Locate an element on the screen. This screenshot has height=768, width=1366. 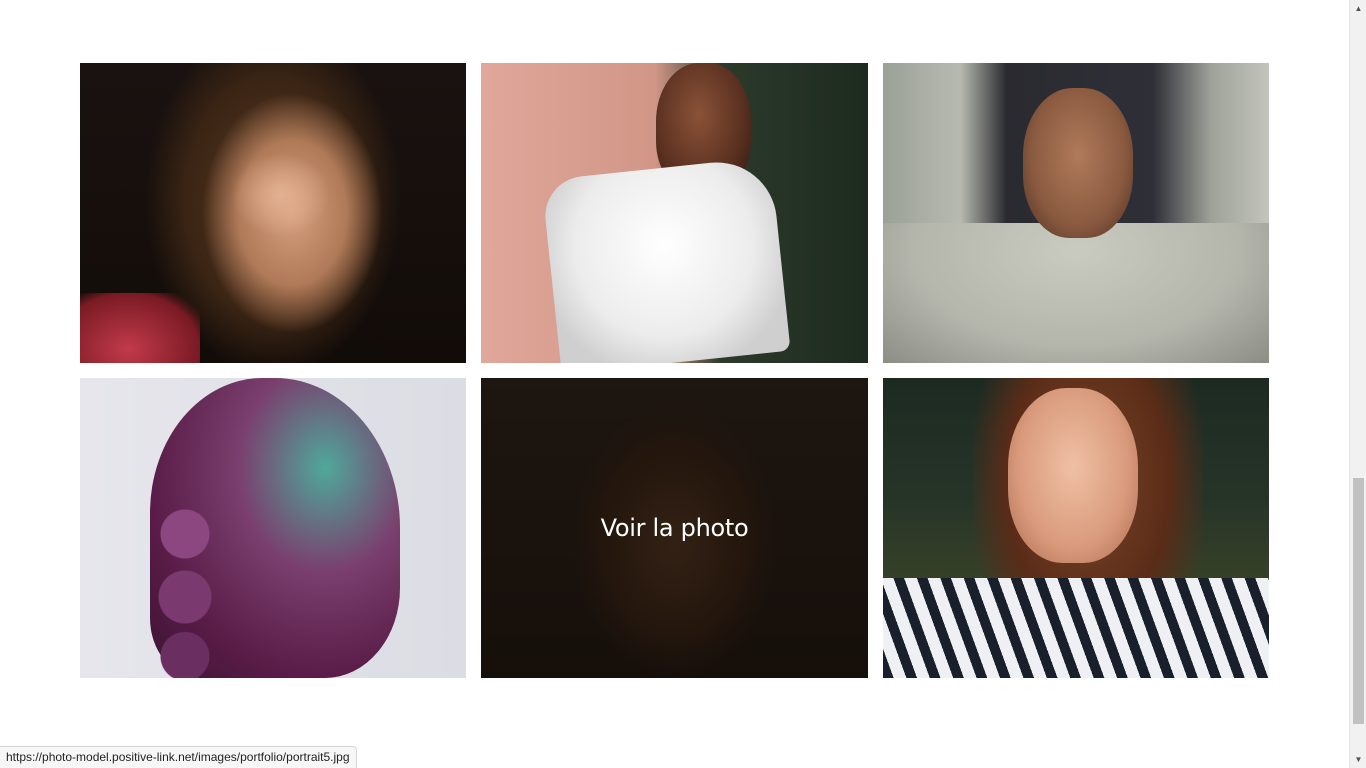
gallery-item-5: Voir la photo is located at coordinates (674, 528).